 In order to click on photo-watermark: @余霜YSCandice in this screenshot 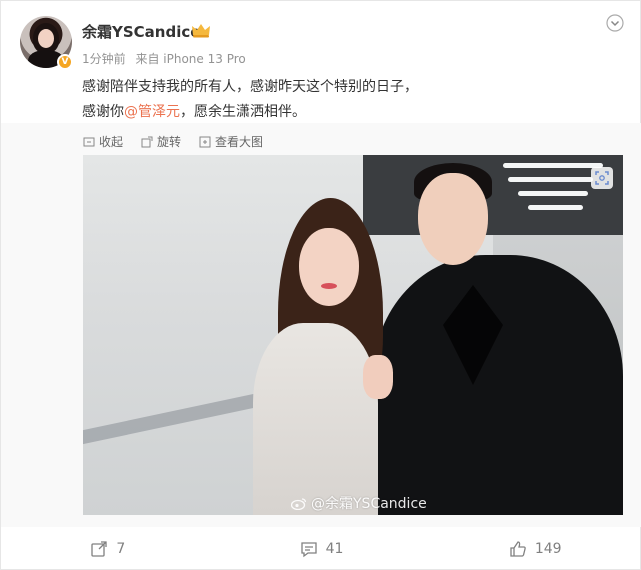, I will do `click(359, 503)`.